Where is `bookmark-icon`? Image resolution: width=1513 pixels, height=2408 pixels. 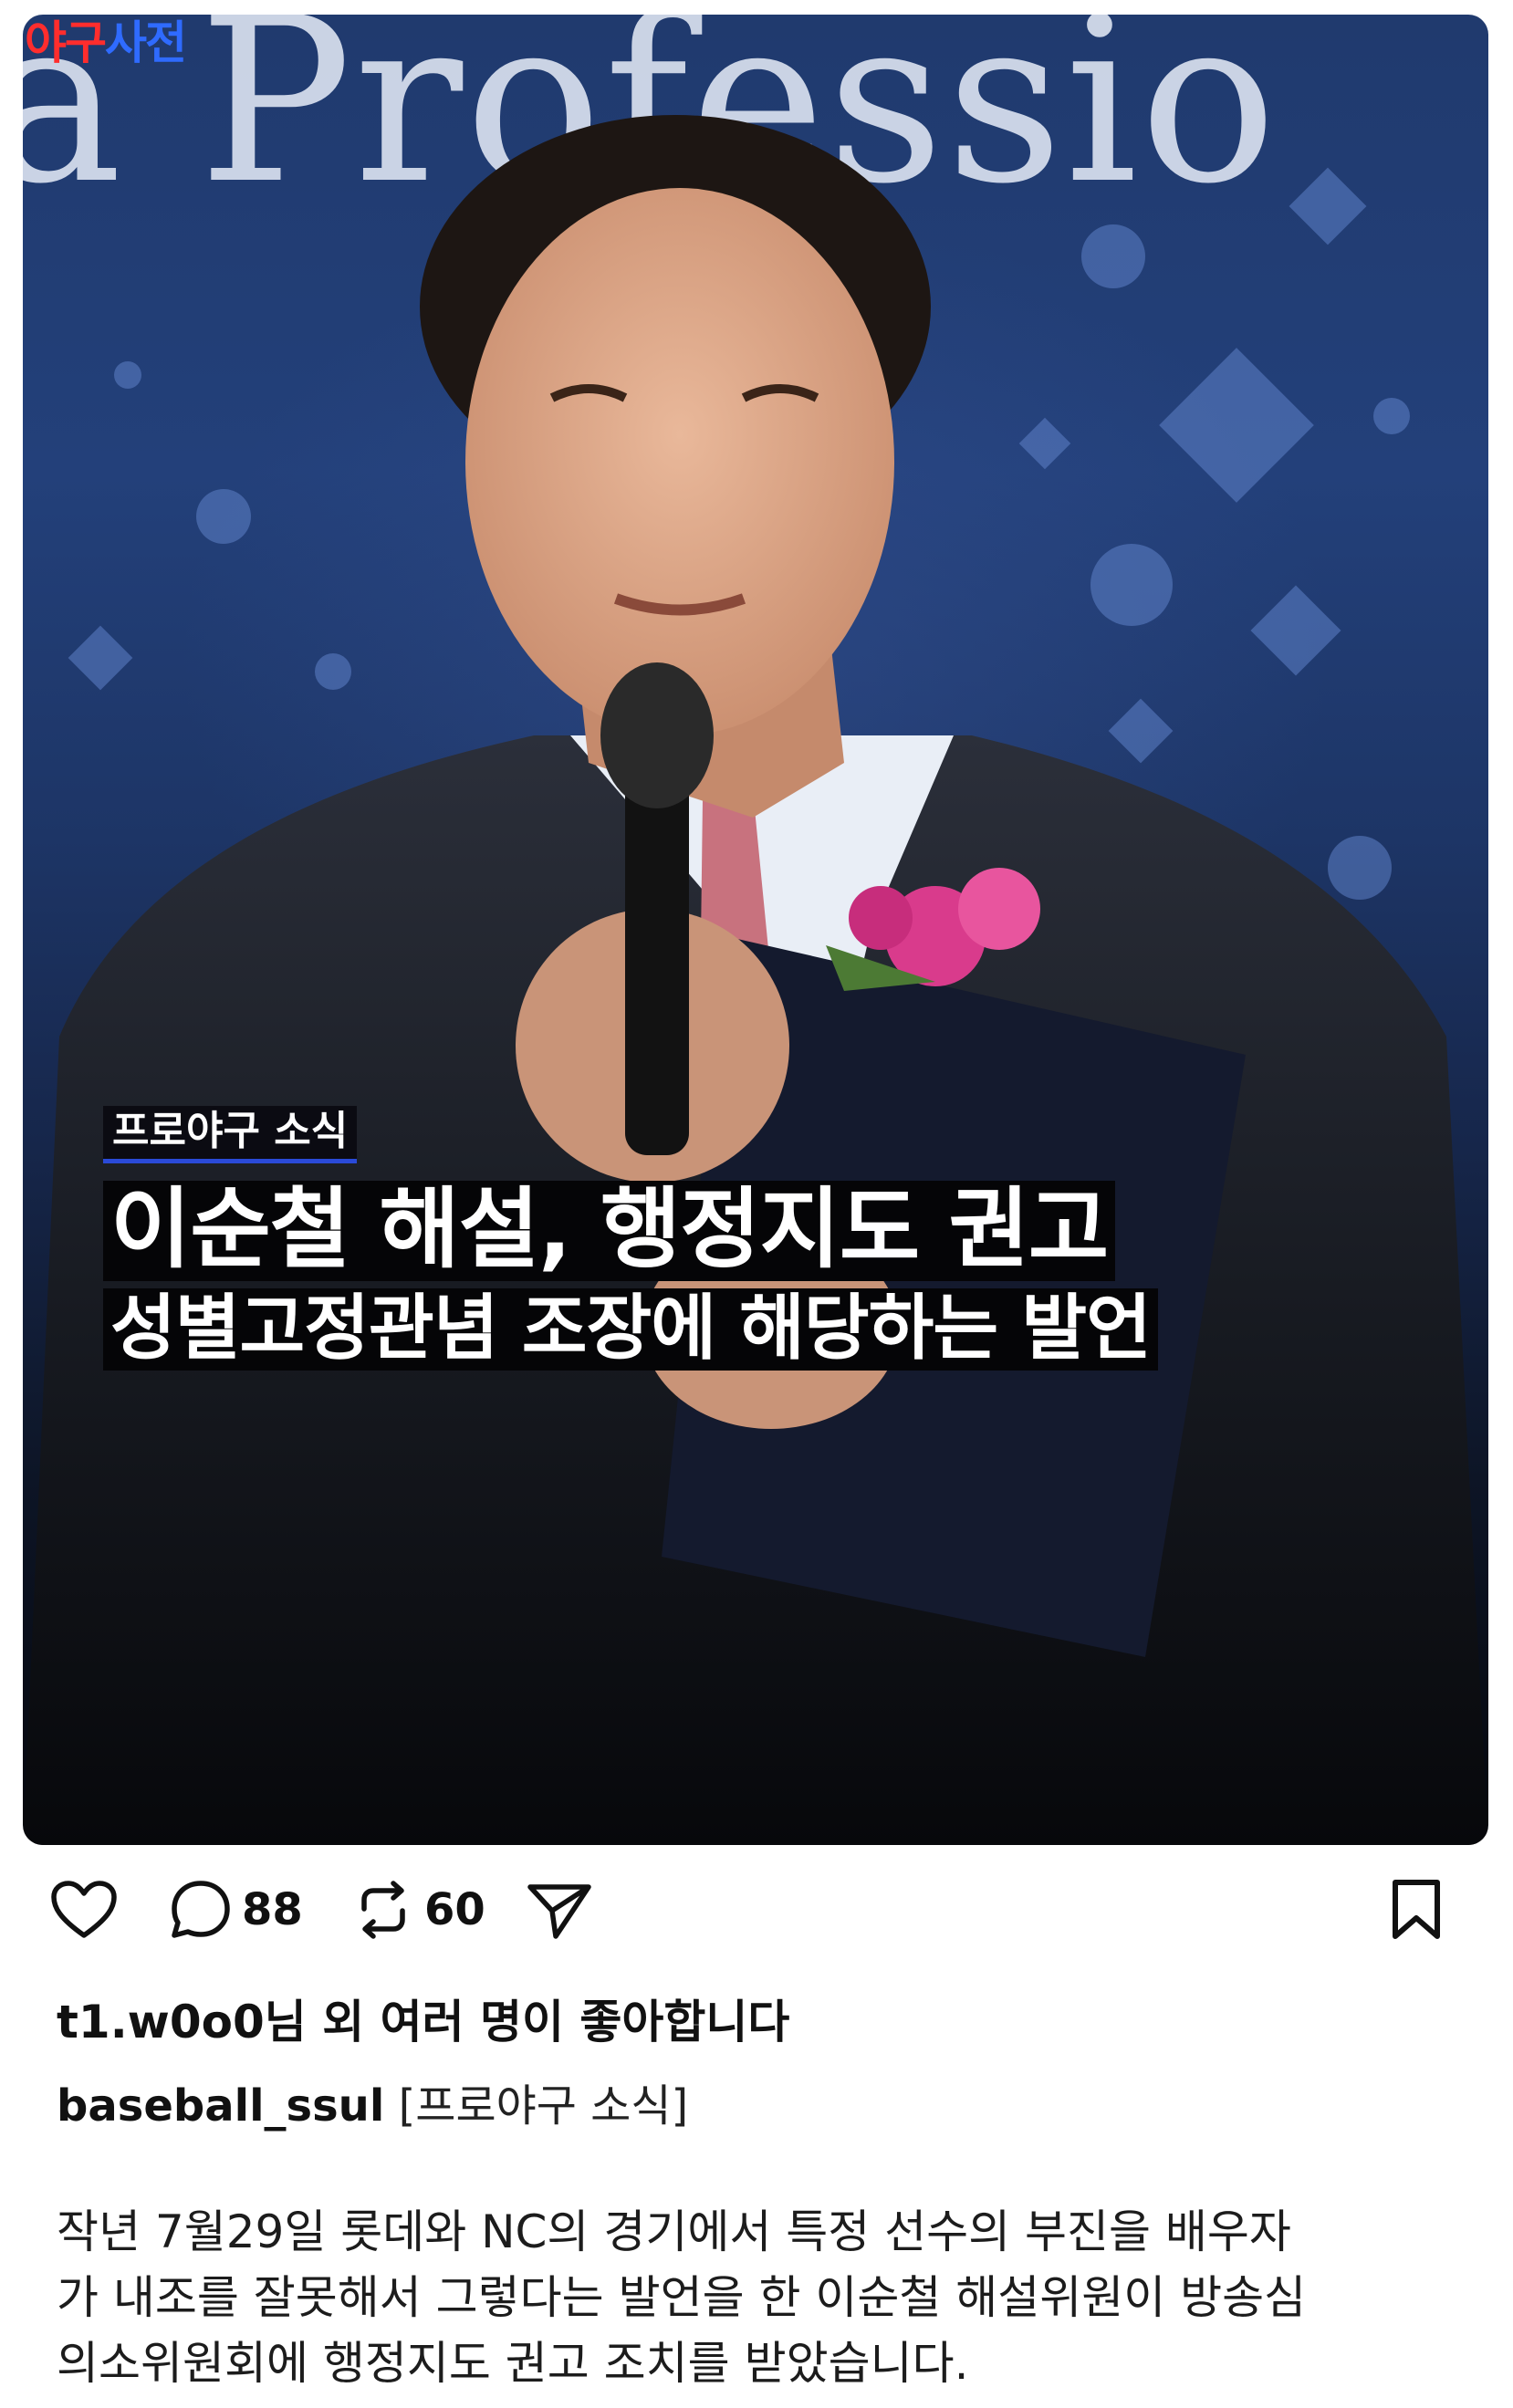
bookmark-icon is located at coordinates (1416, 1909).